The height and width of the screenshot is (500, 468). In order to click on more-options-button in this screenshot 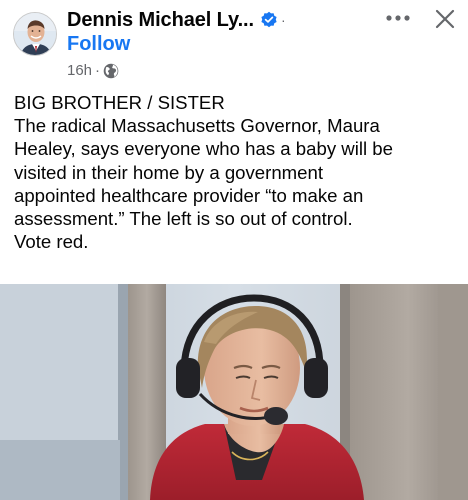, I will do `click(398, 18)`.